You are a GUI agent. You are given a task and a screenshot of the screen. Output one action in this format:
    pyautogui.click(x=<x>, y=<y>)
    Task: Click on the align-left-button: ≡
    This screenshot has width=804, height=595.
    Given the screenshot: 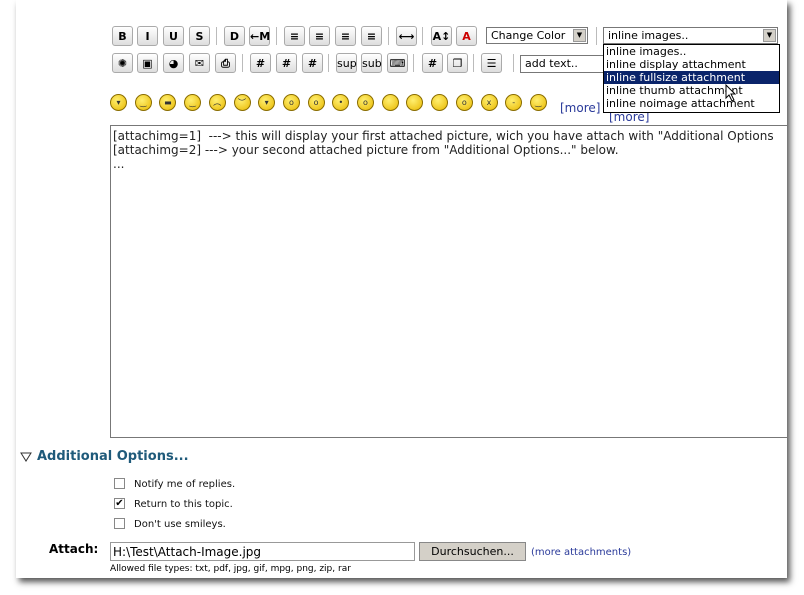 What is the action you would take?
    pyautogui.click(x=319, y=36)
    